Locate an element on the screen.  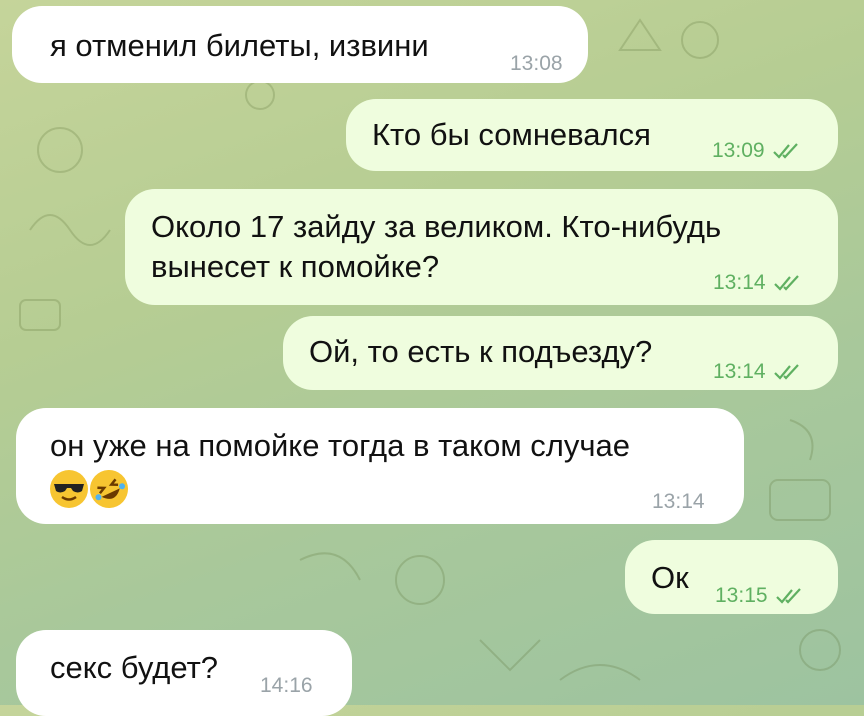
message-bubble-outgoing: Кто бы сомневался 13:09 is located at coordinates (592, 135).